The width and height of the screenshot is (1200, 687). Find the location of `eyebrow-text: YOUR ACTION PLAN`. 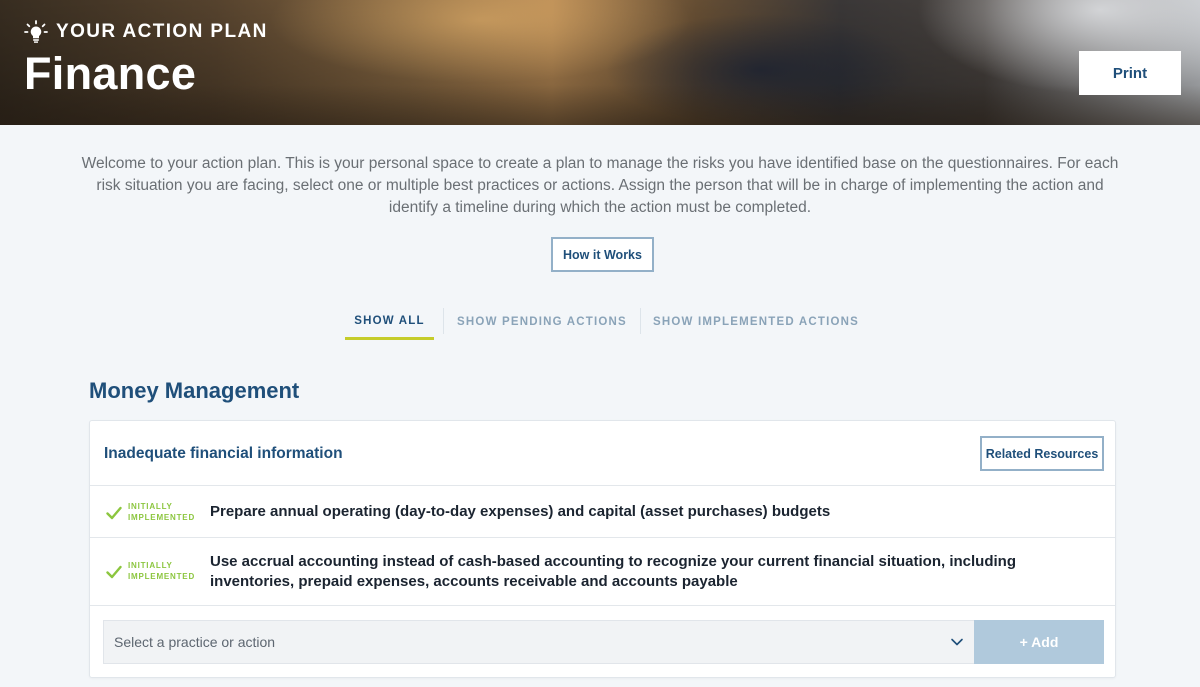

eyebrow-text: YOUR ACTION PLAN is located at coordinates (162, 31).